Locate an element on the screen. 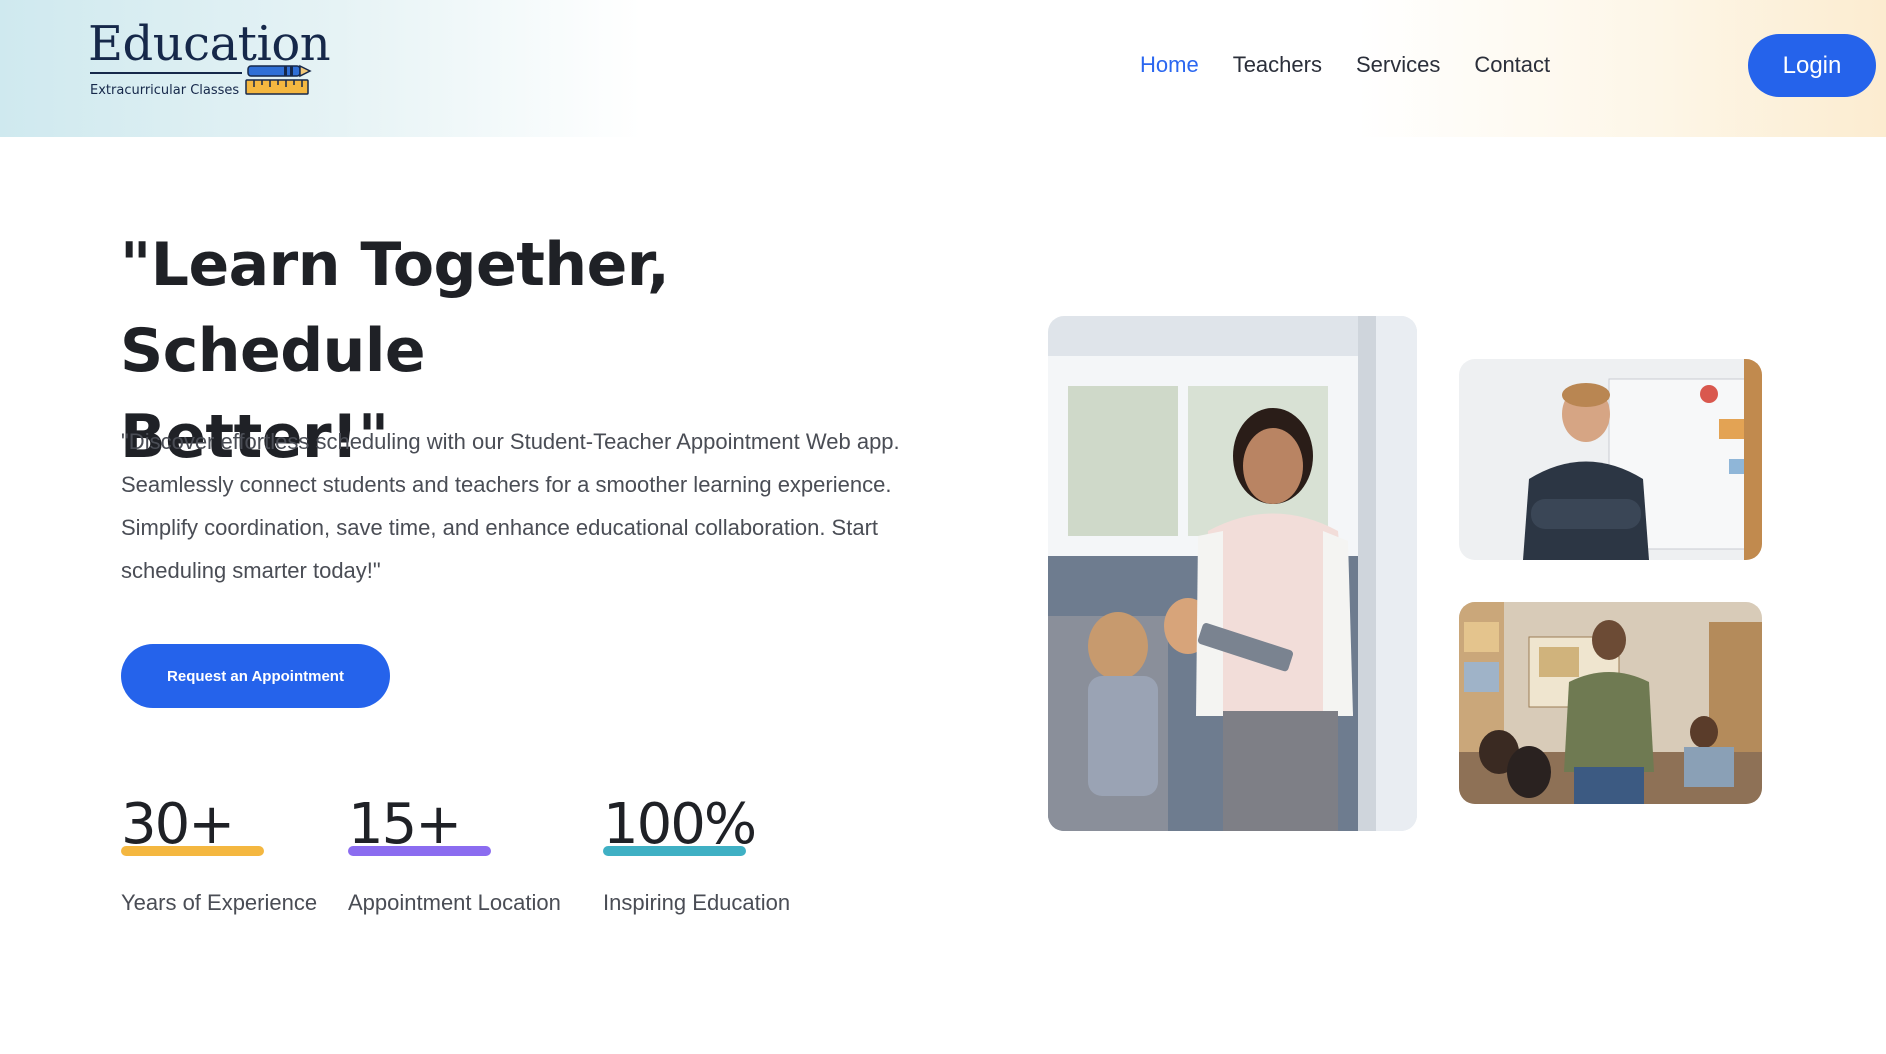 The height and width of the screenshot is (1054, 1886). login-button: Login is located at coordinates (1812, 65).